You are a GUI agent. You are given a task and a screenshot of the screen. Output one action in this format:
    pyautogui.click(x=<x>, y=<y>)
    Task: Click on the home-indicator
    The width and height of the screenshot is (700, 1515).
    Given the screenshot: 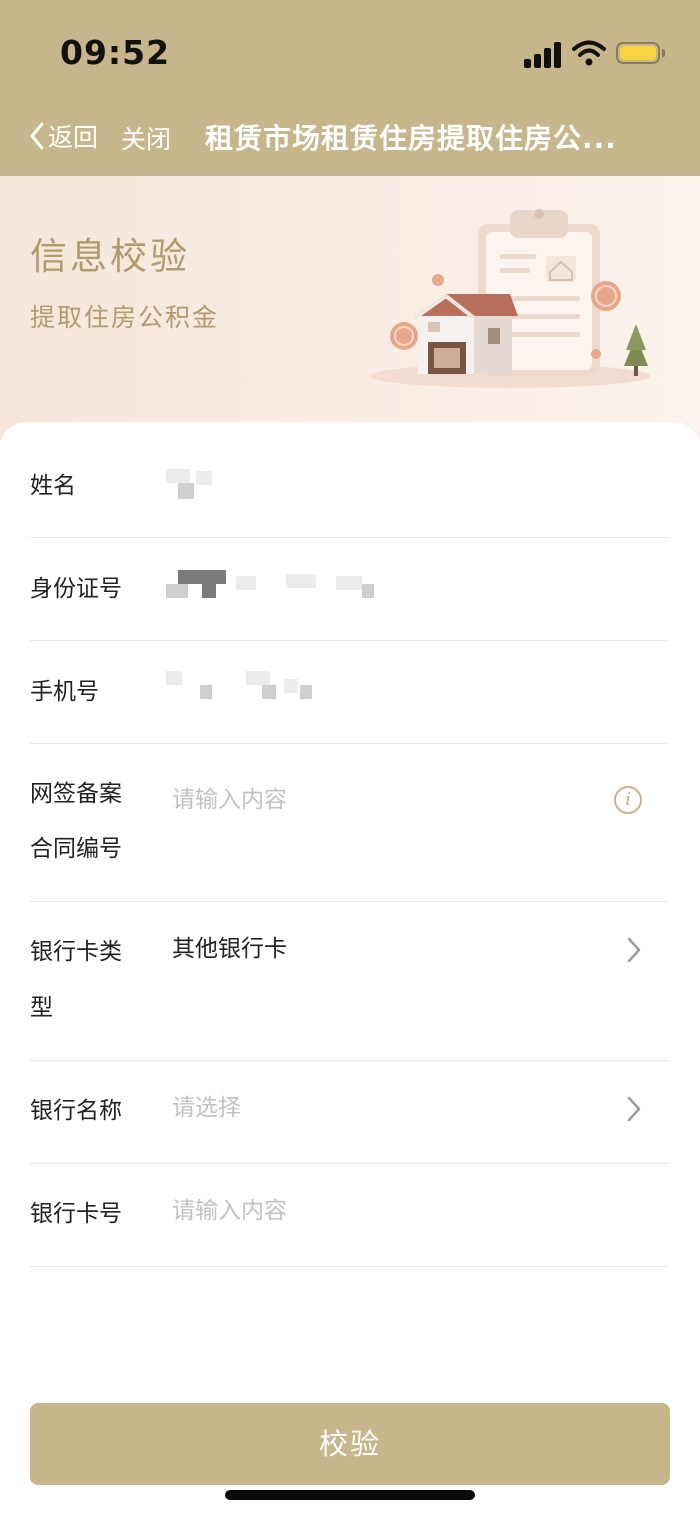 What is the action you would take?
    pyautogui.click(x=350, y=1495)
    